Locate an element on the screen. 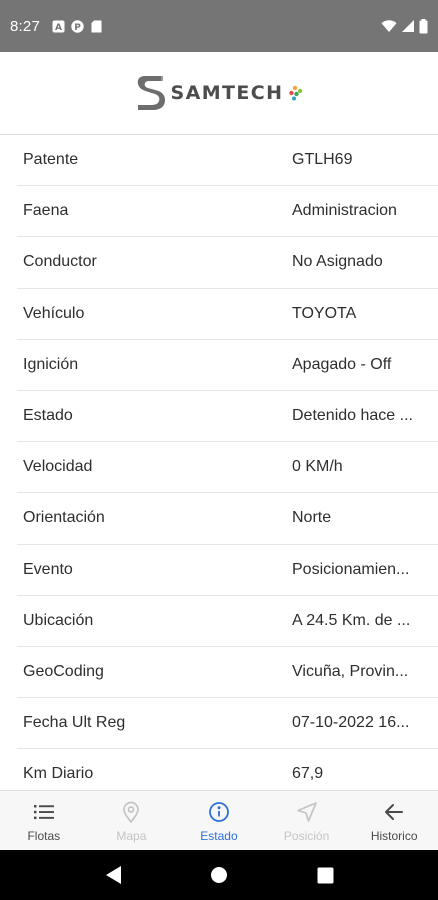 The width and height of the screenshot is (438, 900). tab-label: Historico is located at coordinates (394, 836).